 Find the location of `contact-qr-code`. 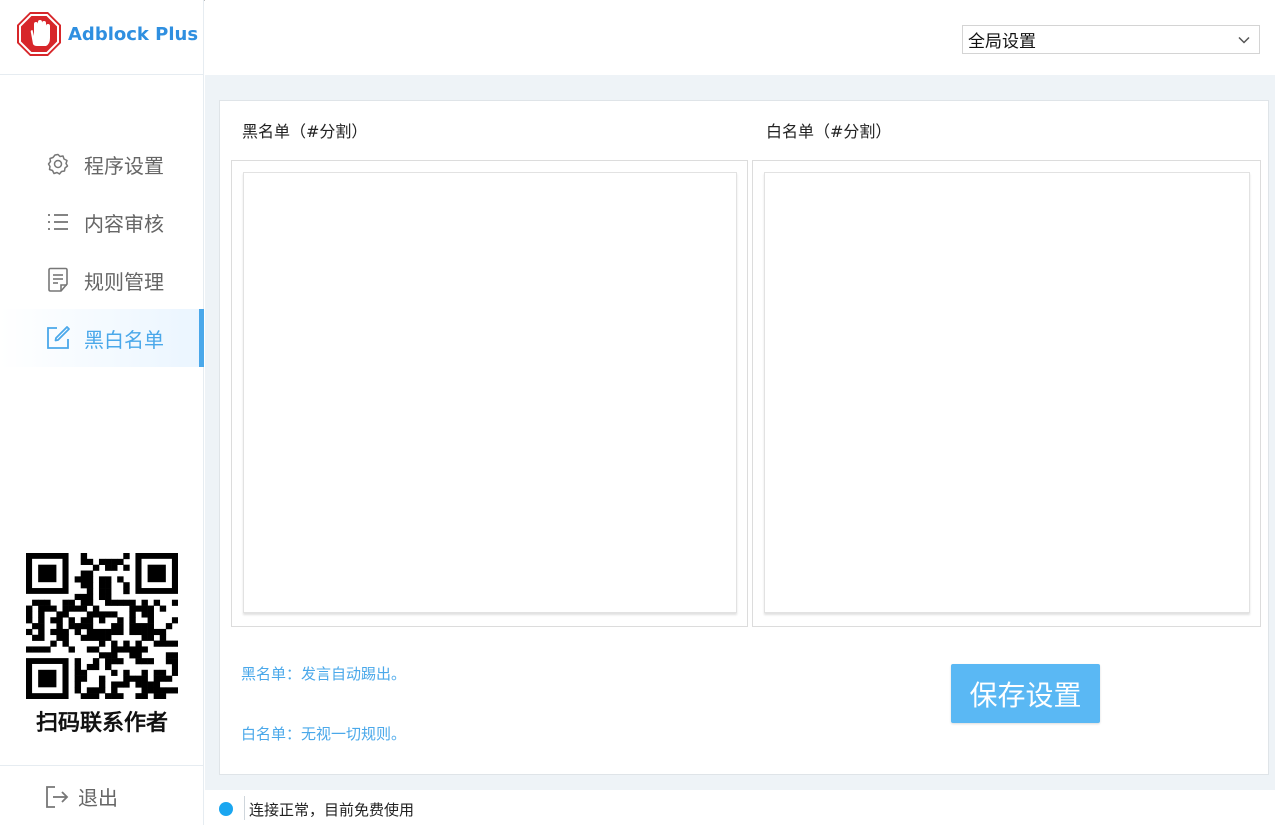

contact-qr-code is located at coordinates (102, 626).